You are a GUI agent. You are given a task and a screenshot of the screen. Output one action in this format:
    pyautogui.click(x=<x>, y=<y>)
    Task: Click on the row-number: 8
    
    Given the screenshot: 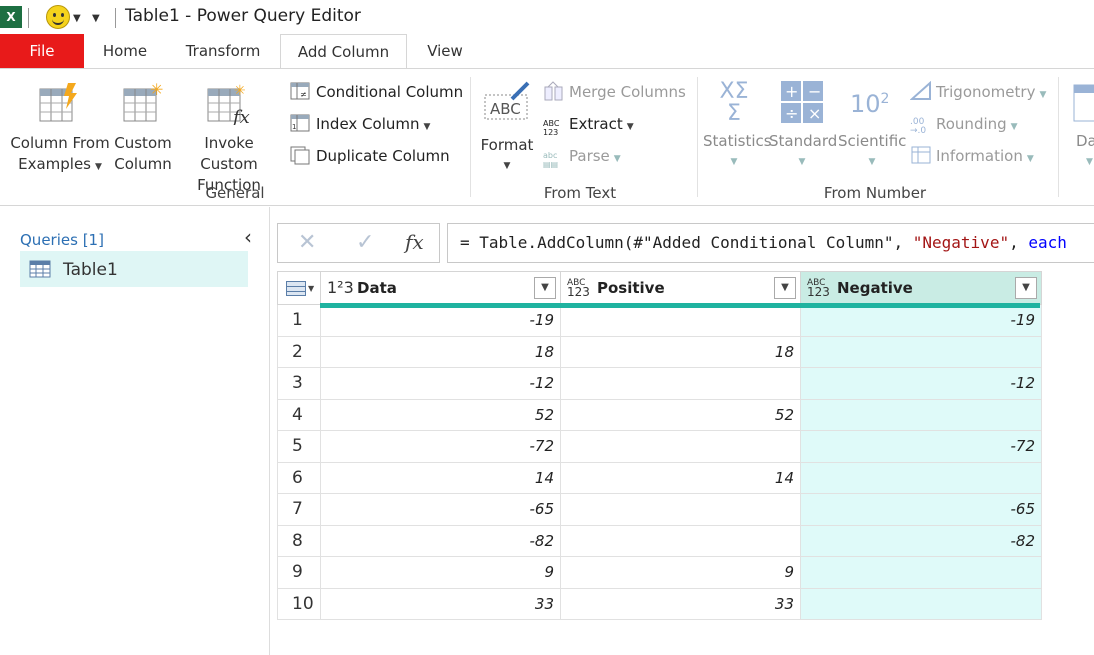 What is the action you would take?
    pyautogui.click(x=299, y=540)
    